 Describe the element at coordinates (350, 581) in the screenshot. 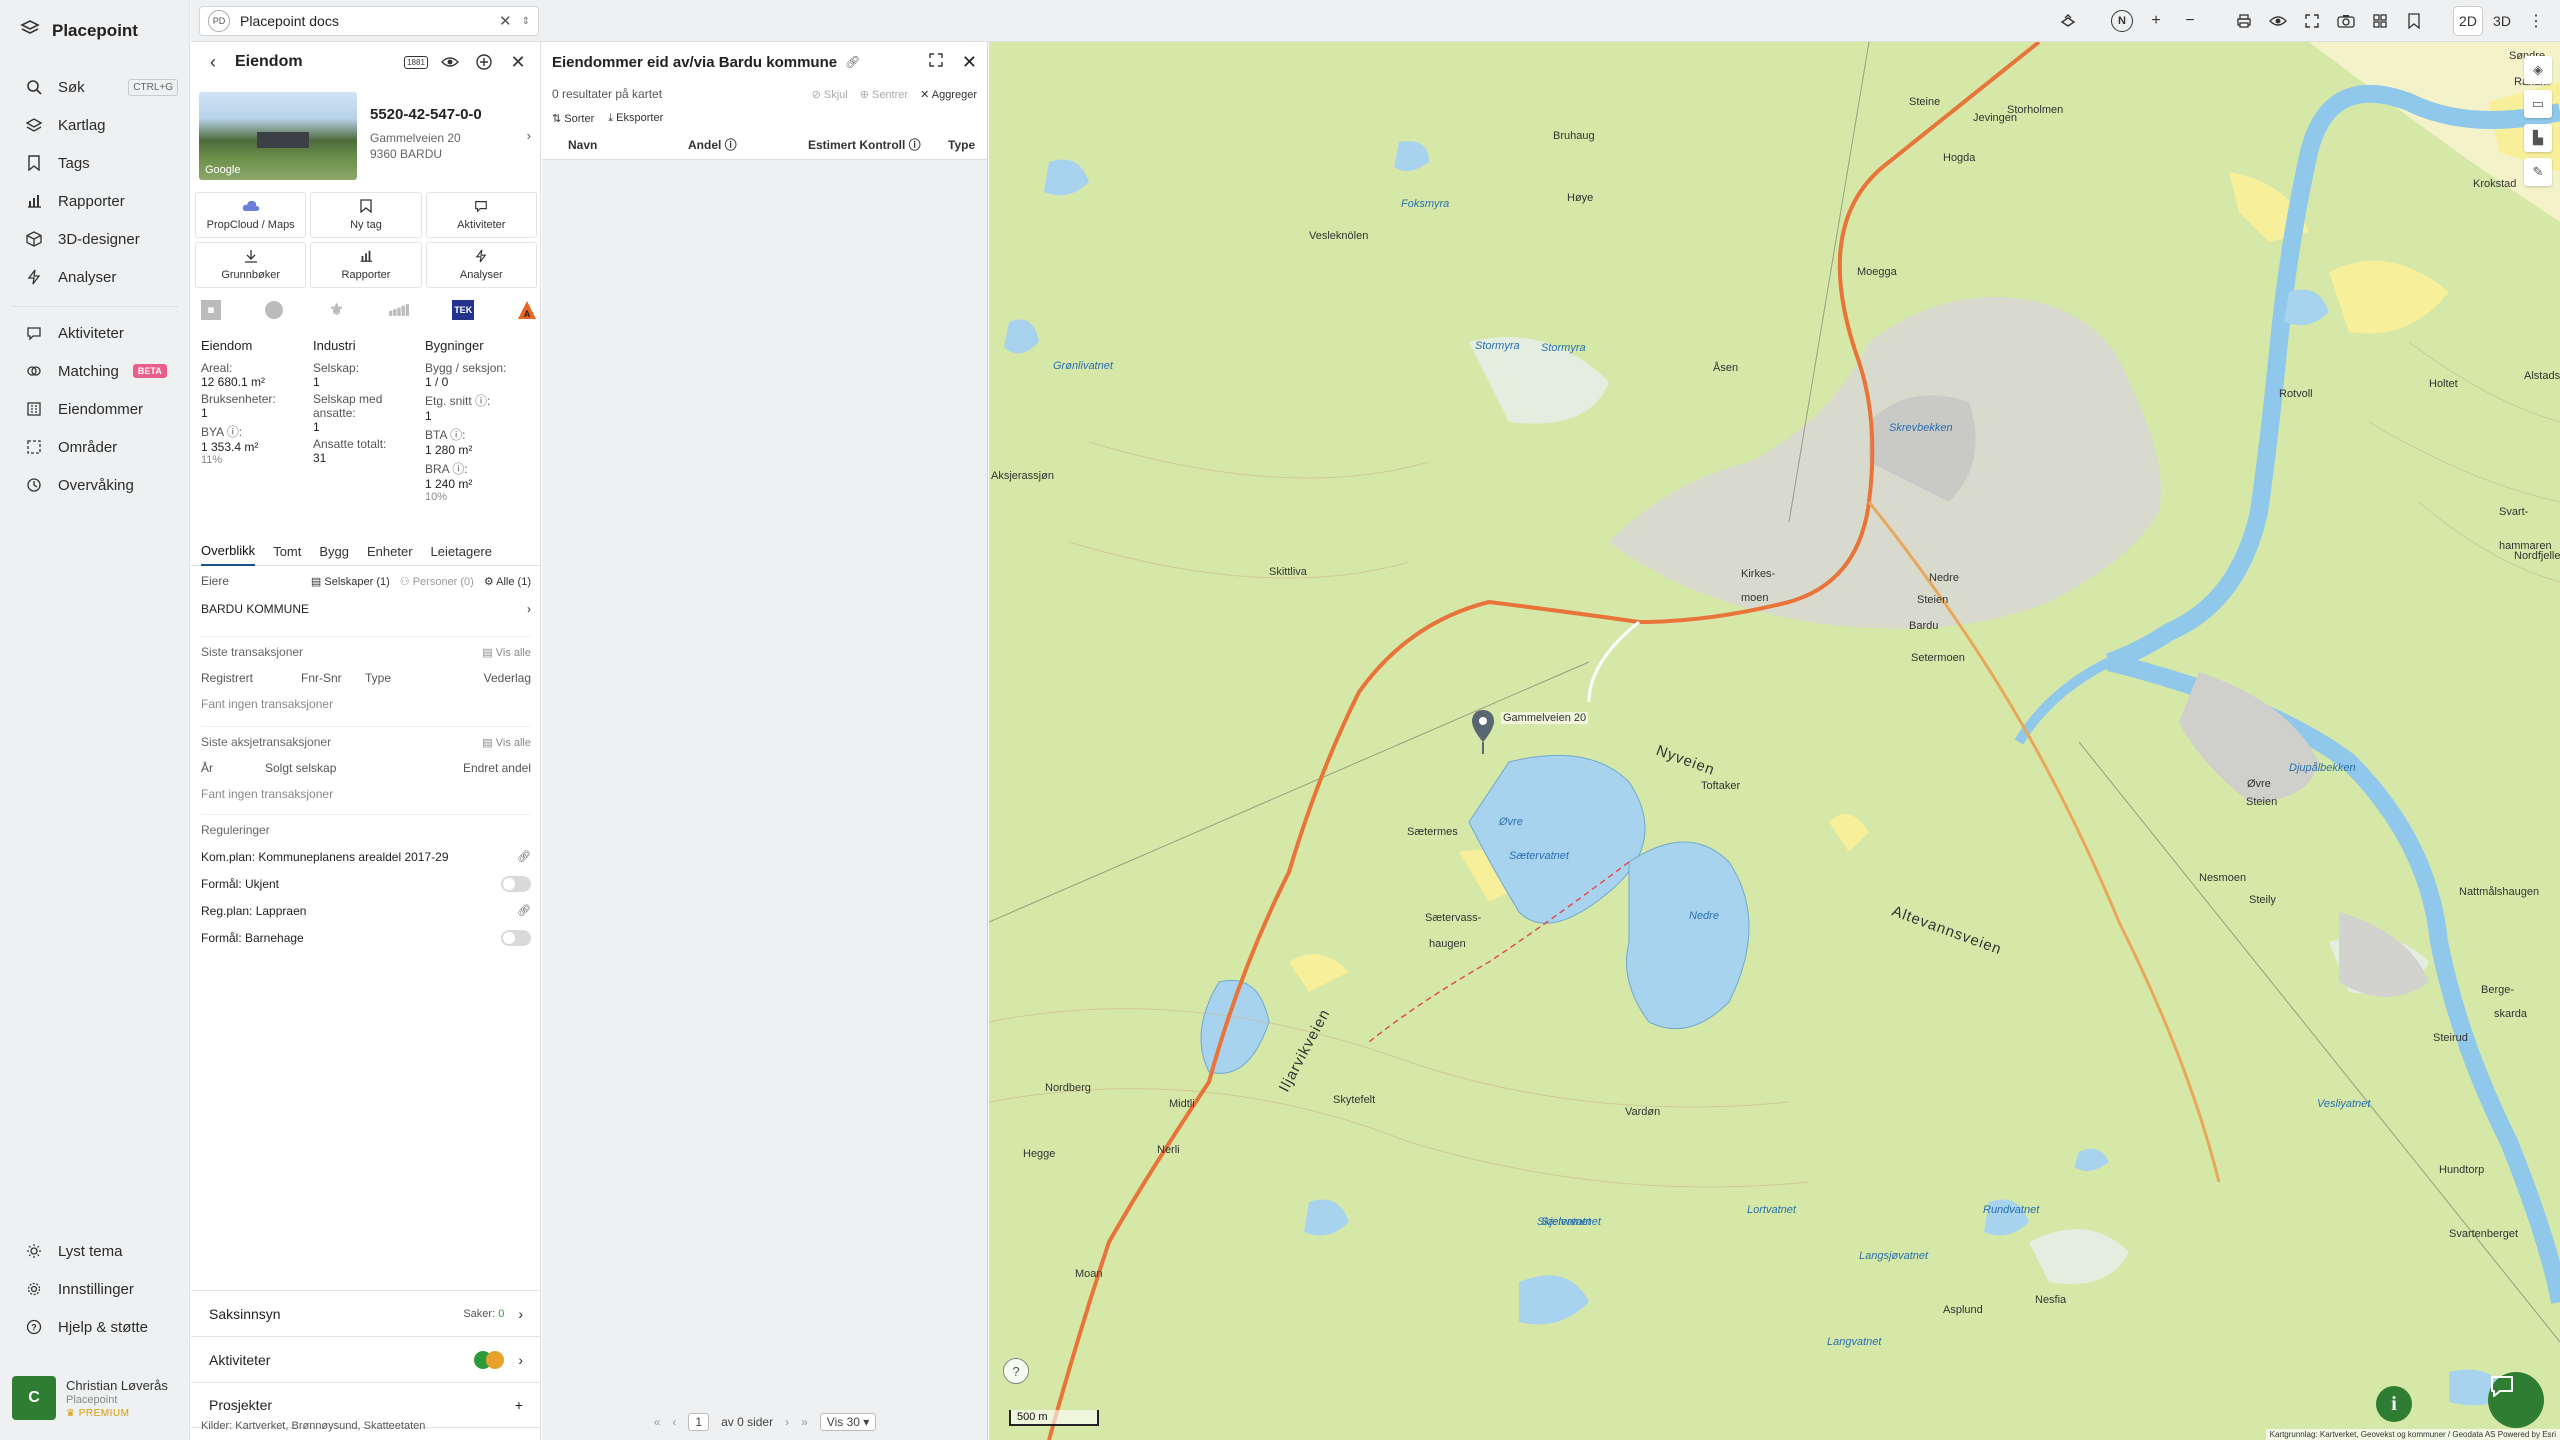

I see `filter-selskaper: ▤ Selskaper (1)` at that location.